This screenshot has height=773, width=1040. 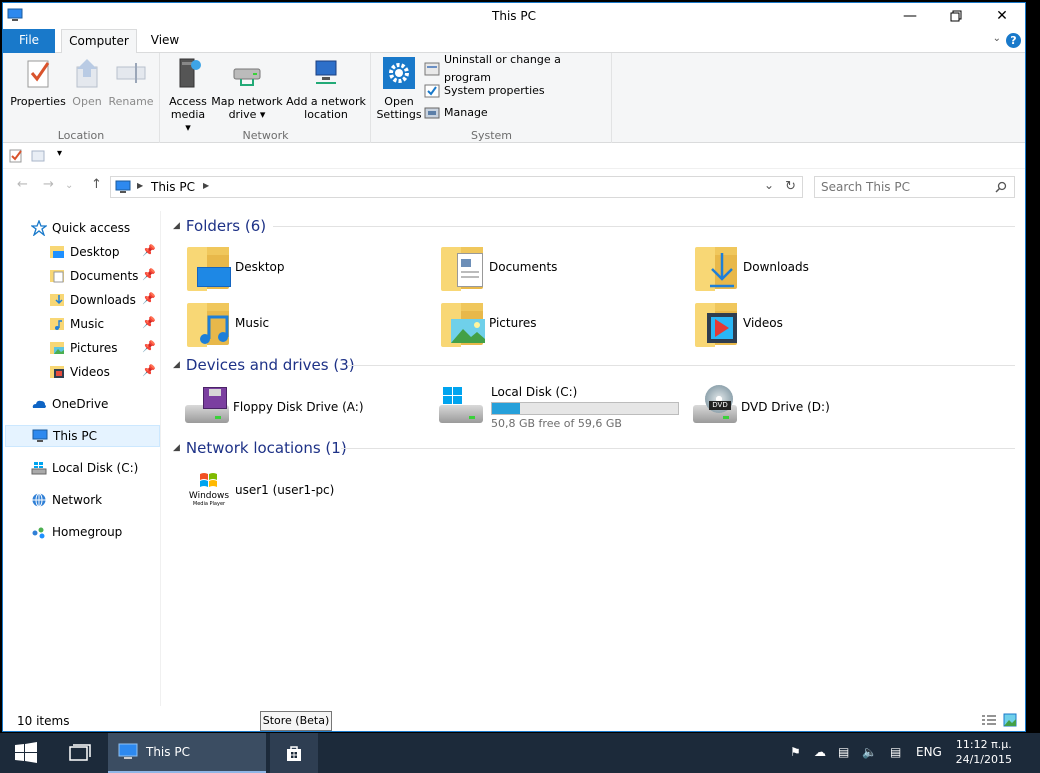 I want to click on folder-item-desktop: Desktop, so click(x=305, y=267).